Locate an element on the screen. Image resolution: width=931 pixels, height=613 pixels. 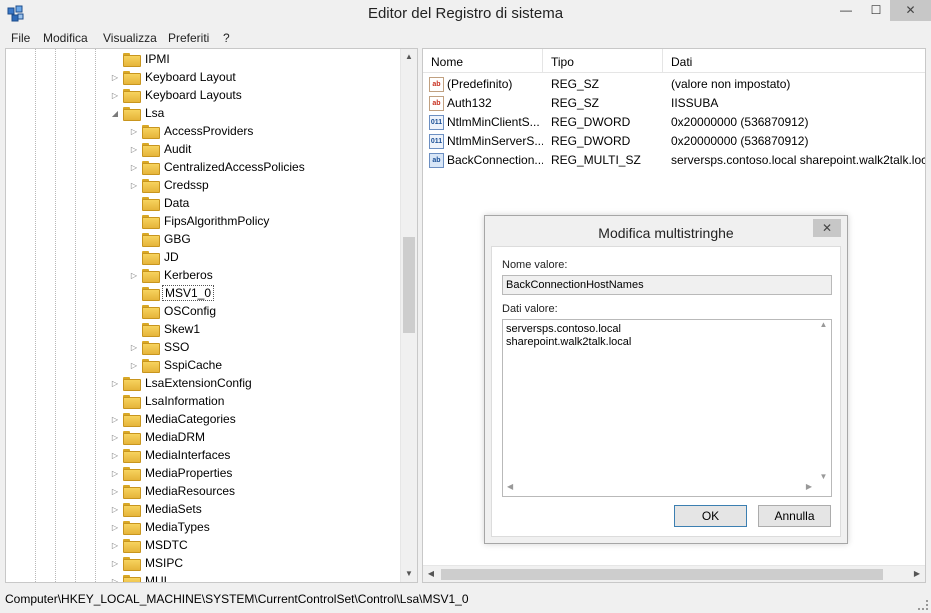
tree-node: ▷ MediaInterfaces is located at coordinates (171, 455).